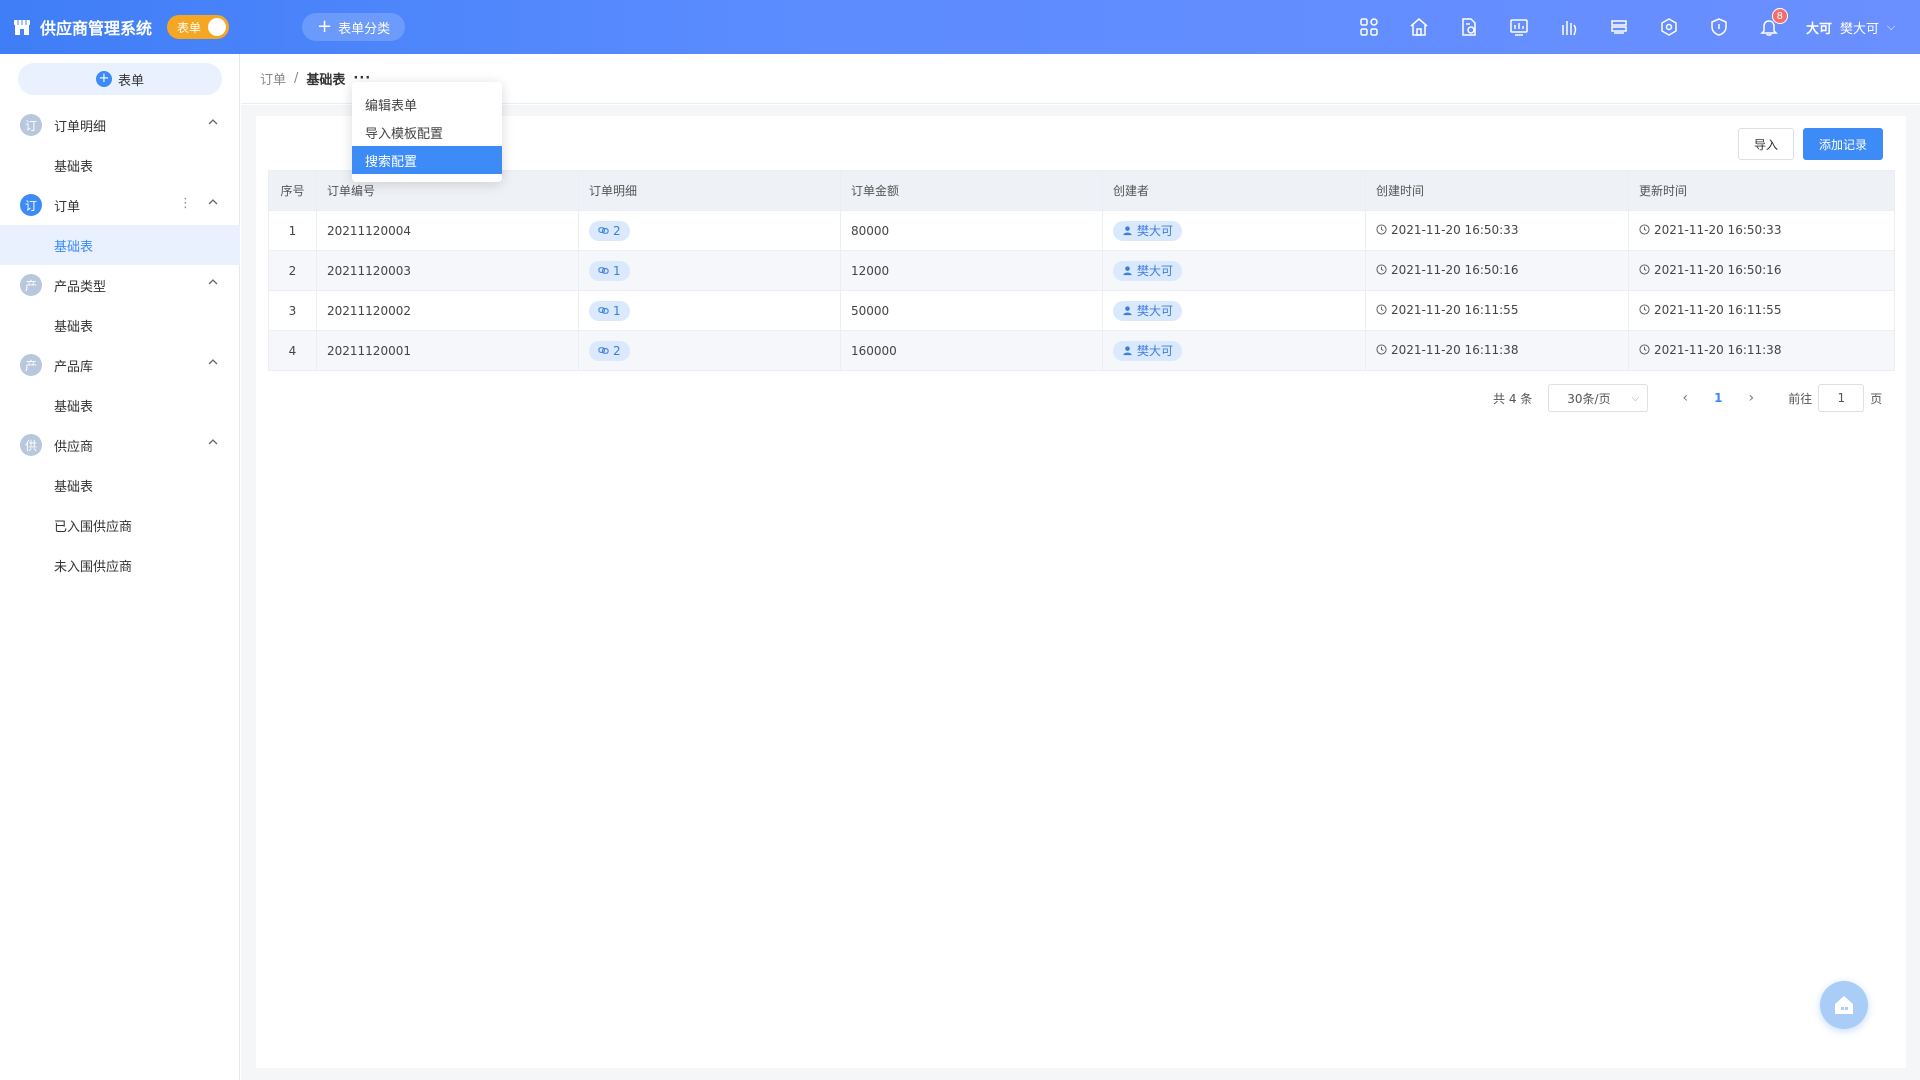 This screenshot has height=1080, width=1920. I want to click on menu-item-search-config: 搜索配置, so click(427, 160).